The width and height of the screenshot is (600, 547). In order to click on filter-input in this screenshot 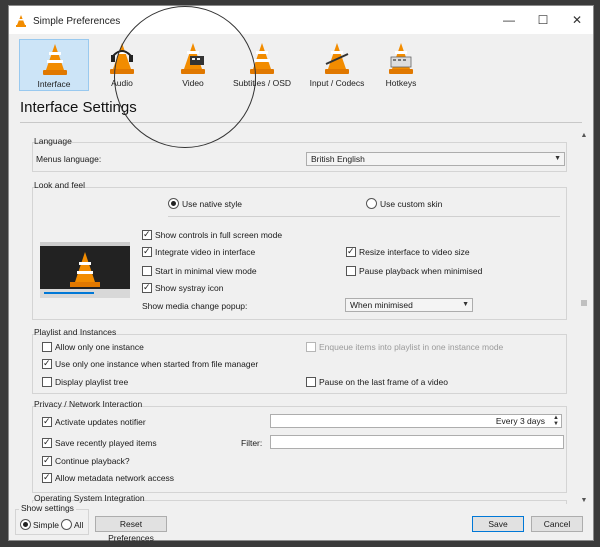, I will do `click(417, 442)`.